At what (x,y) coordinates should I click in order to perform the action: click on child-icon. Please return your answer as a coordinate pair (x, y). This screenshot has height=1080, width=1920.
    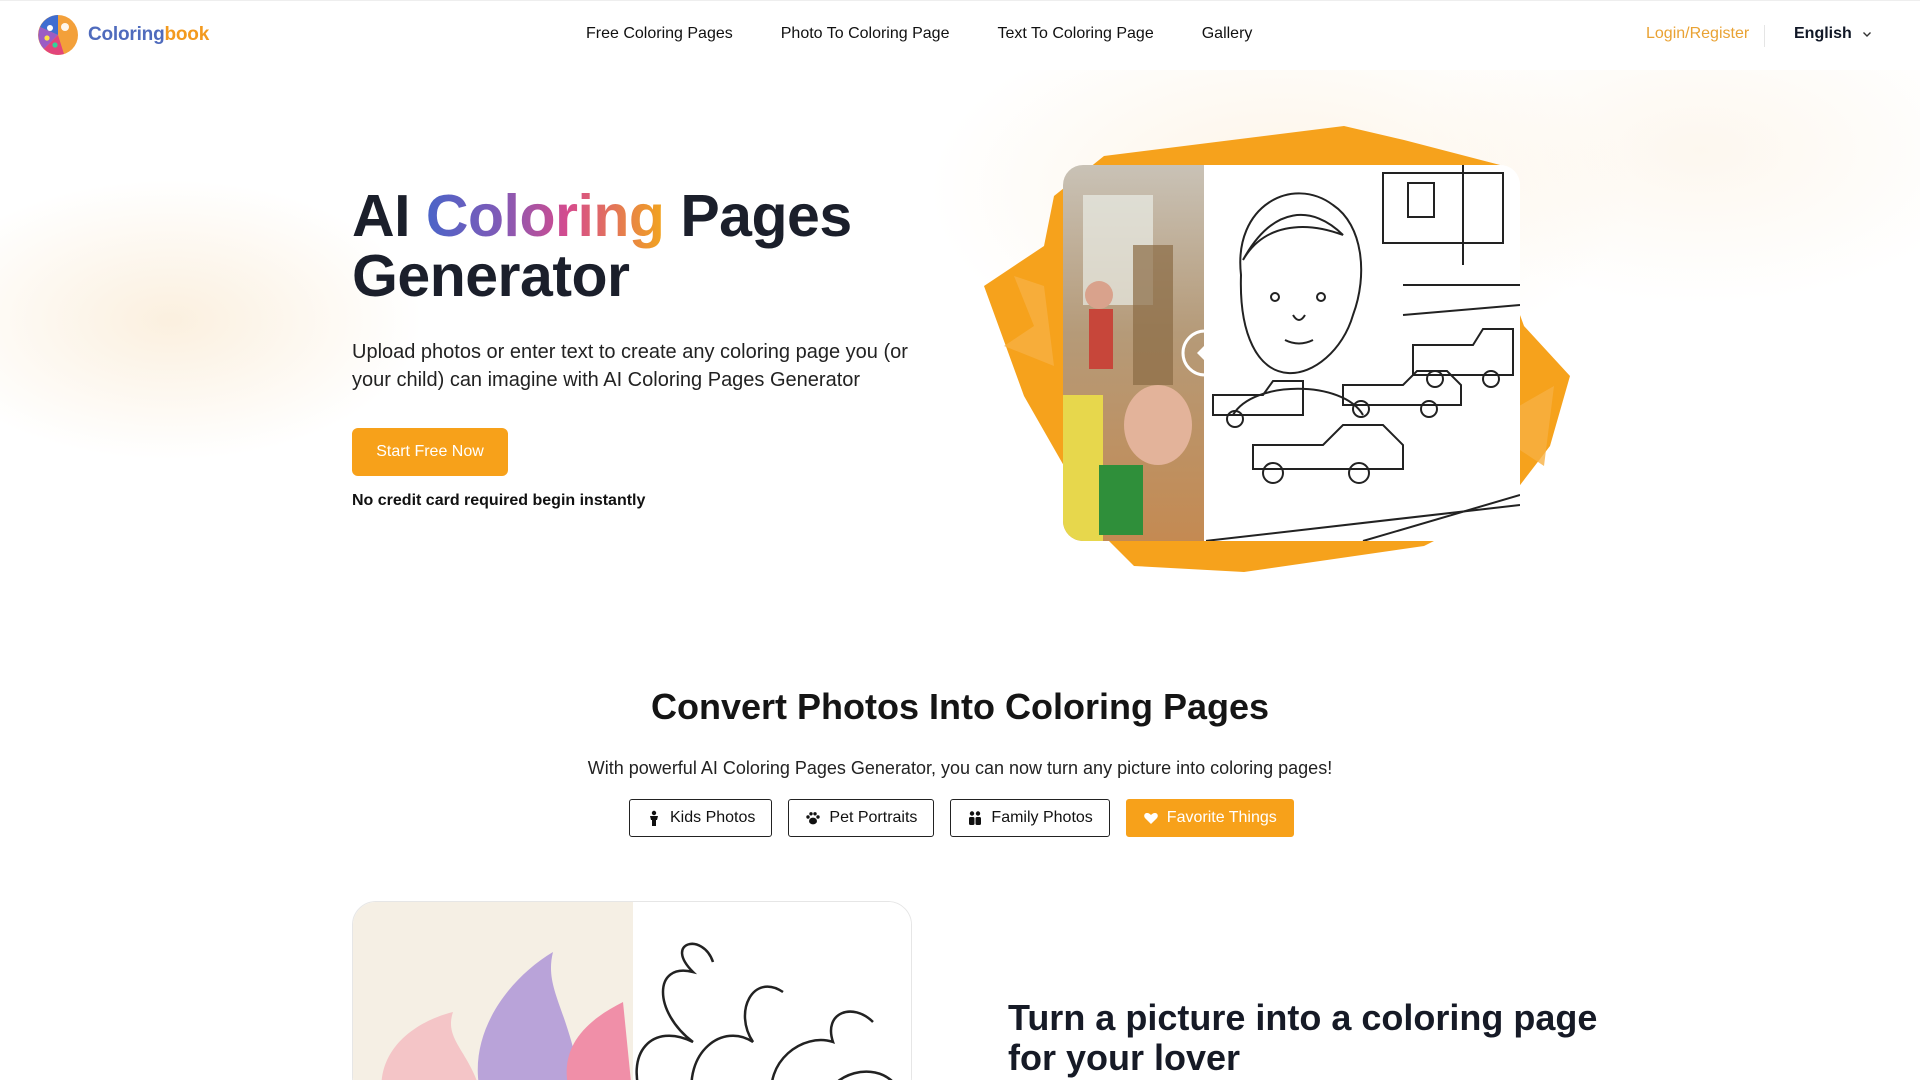
    Looking at the image, I should click on (654, 818).